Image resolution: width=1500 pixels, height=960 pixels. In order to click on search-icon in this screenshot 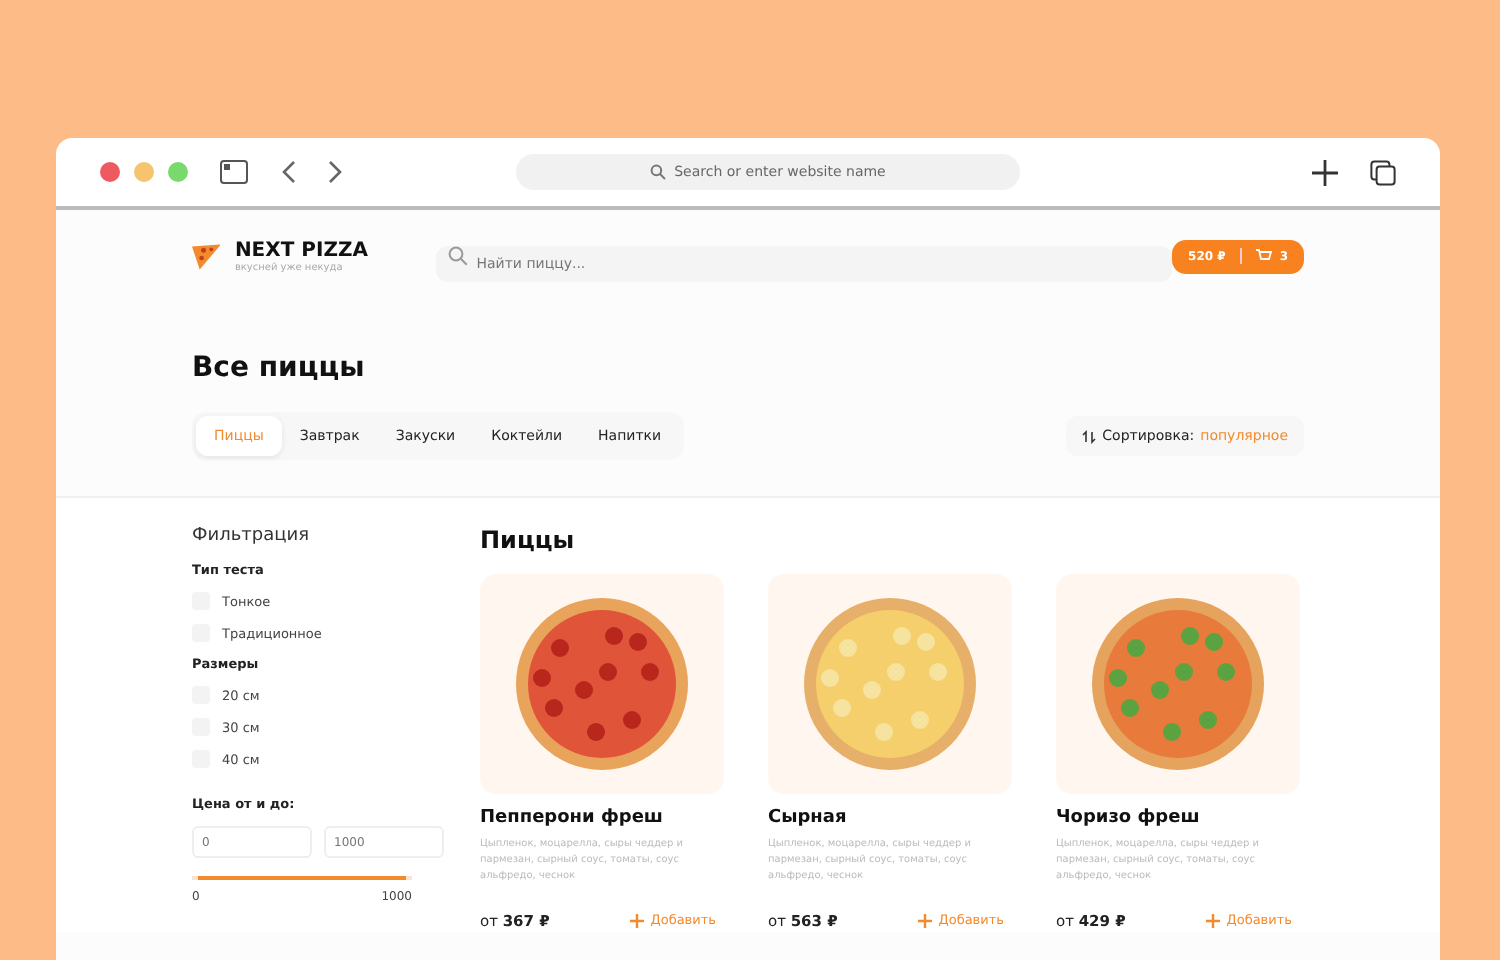, I will do `click(658, 172)`.